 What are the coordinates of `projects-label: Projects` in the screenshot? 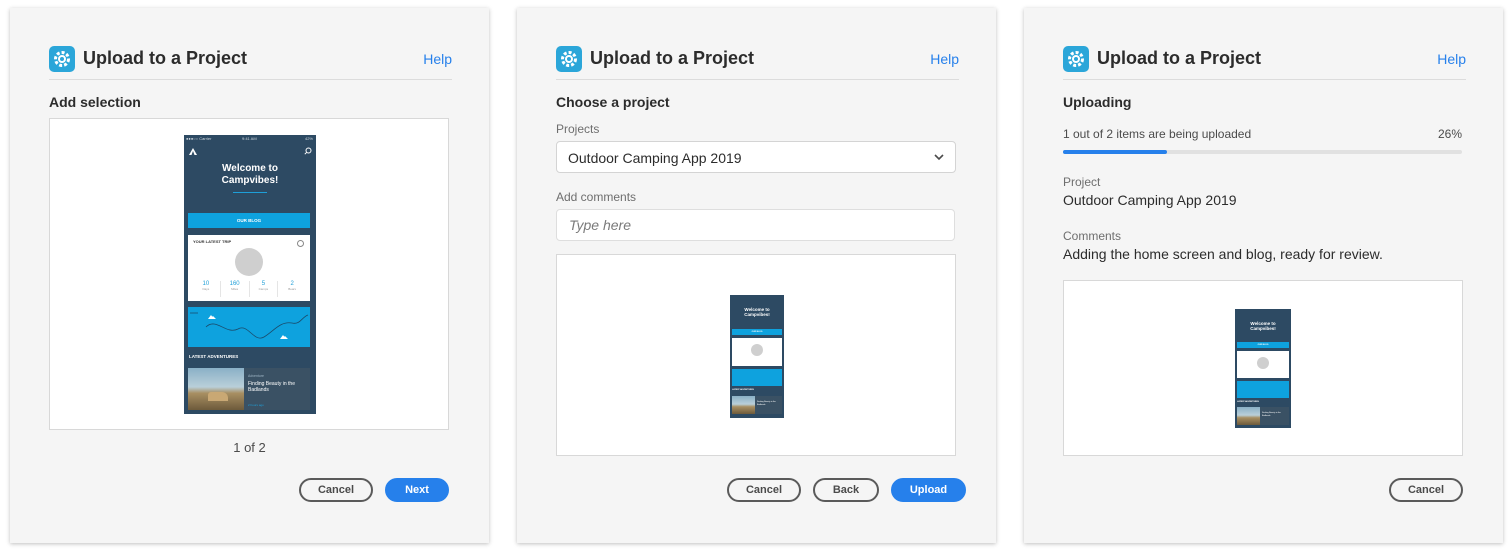 It's located at (578, 129).